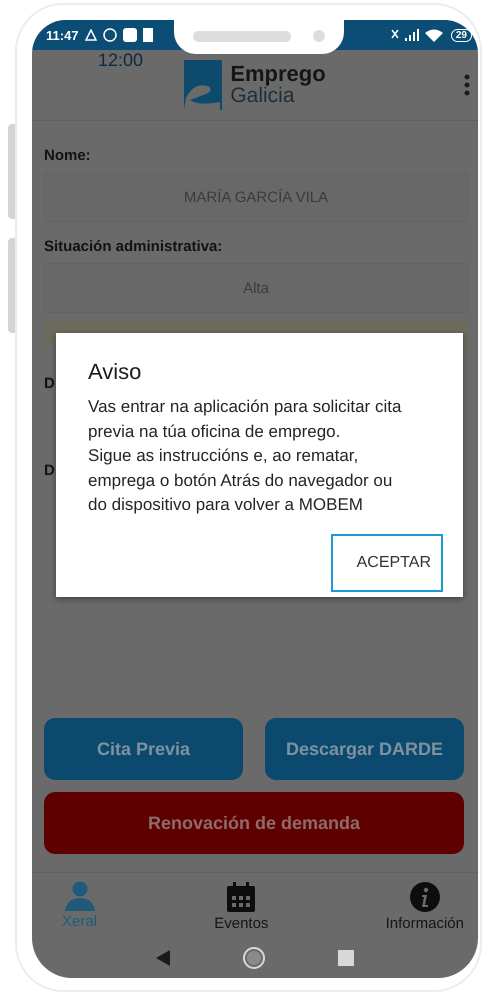 This screenshot has width=489, height=994. Describe the element at coordinates (319, 36) in the screenshot. I see `front-camera` at that location.